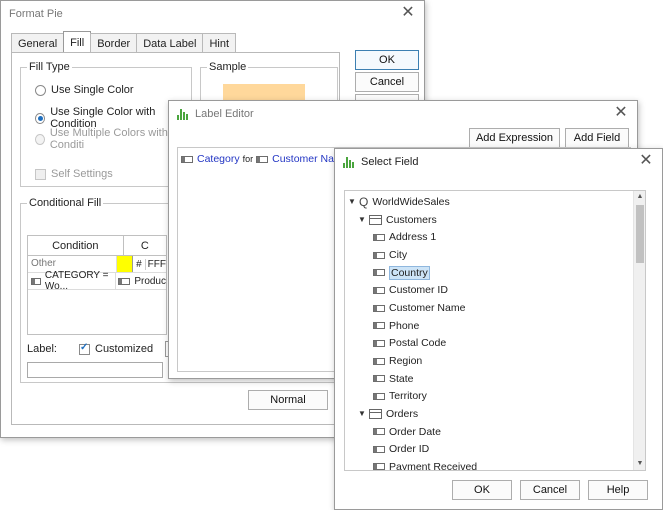 The image size is (663, 510). Describe the element at coordinates (114, 43) in the screenshot. I see `tab-border: Border` at that location.